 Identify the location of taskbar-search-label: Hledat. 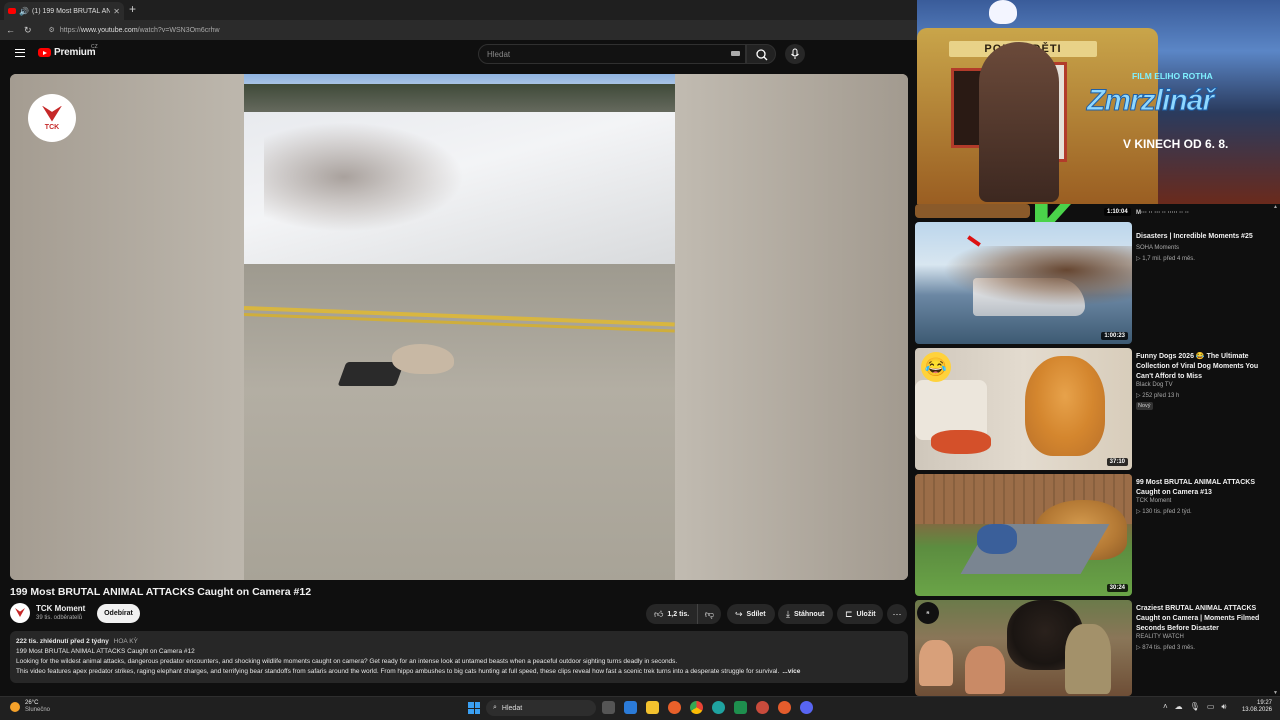
(512, 708).